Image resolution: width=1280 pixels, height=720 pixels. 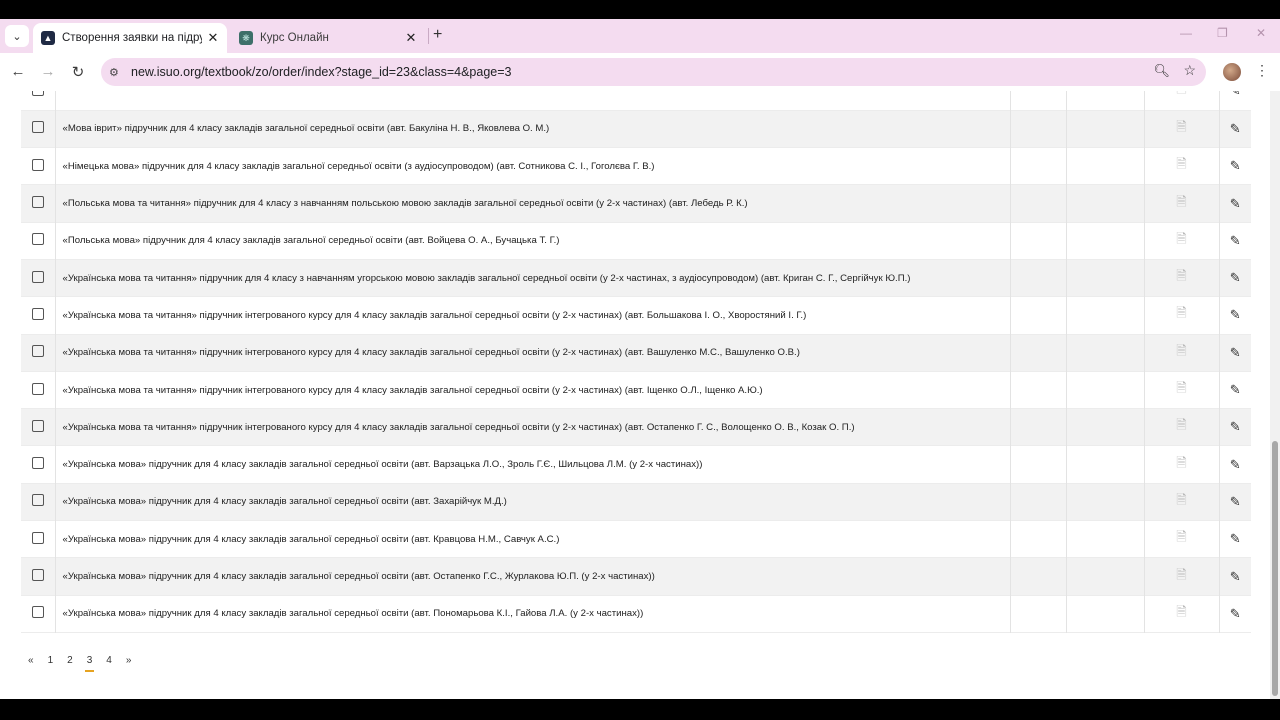 I want to click on forward-arrow-icon: →, so click(x=48, y=71).